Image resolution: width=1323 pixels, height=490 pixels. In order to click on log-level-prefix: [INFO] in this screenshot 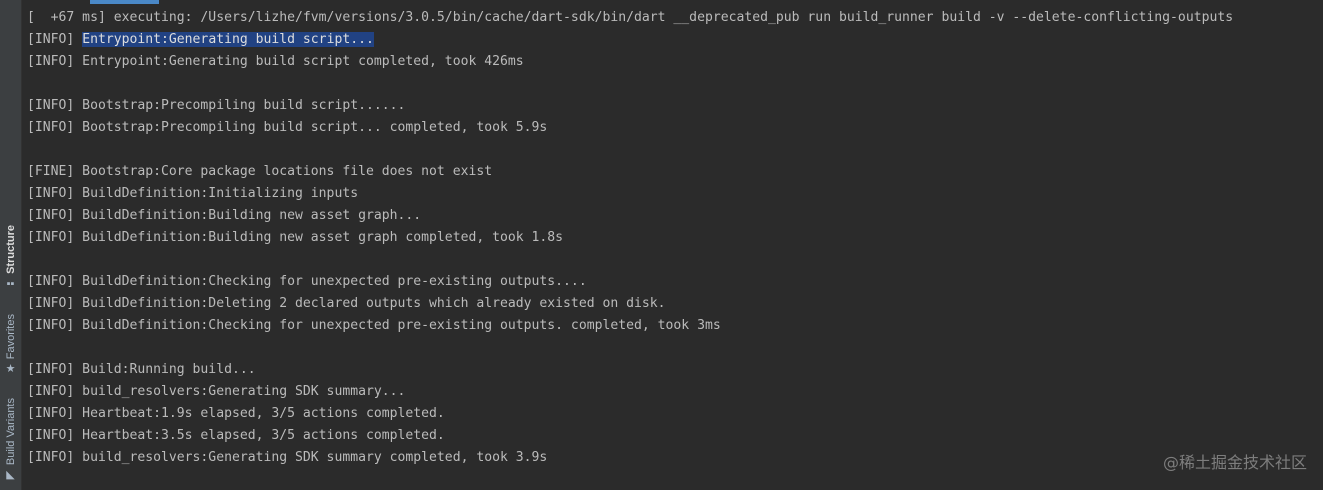, I will do `click(55, 39)`.